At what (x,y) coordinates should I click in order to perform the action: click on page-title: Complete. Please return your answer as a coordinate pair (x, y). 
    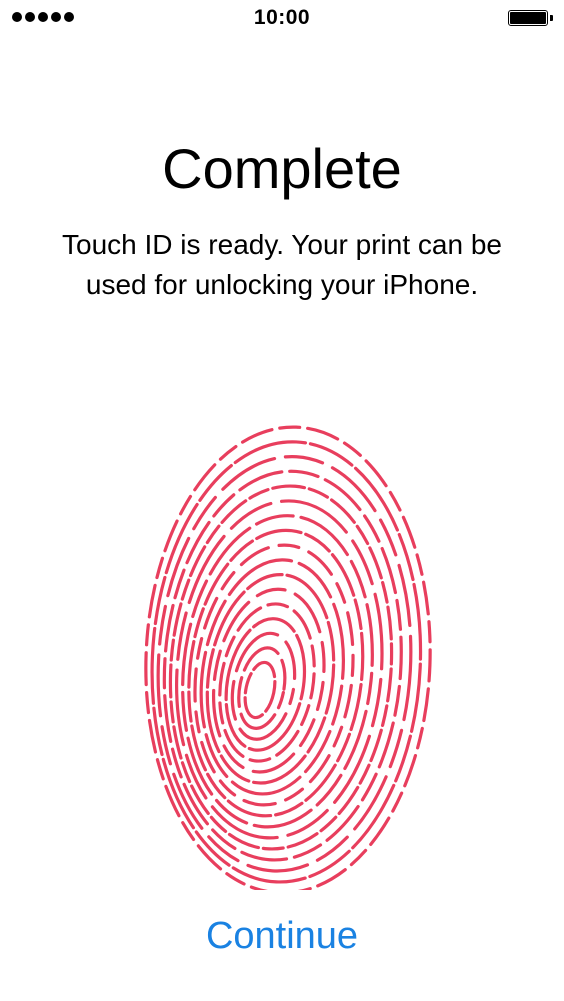
    Looking at the image, I should click on (282, 168).